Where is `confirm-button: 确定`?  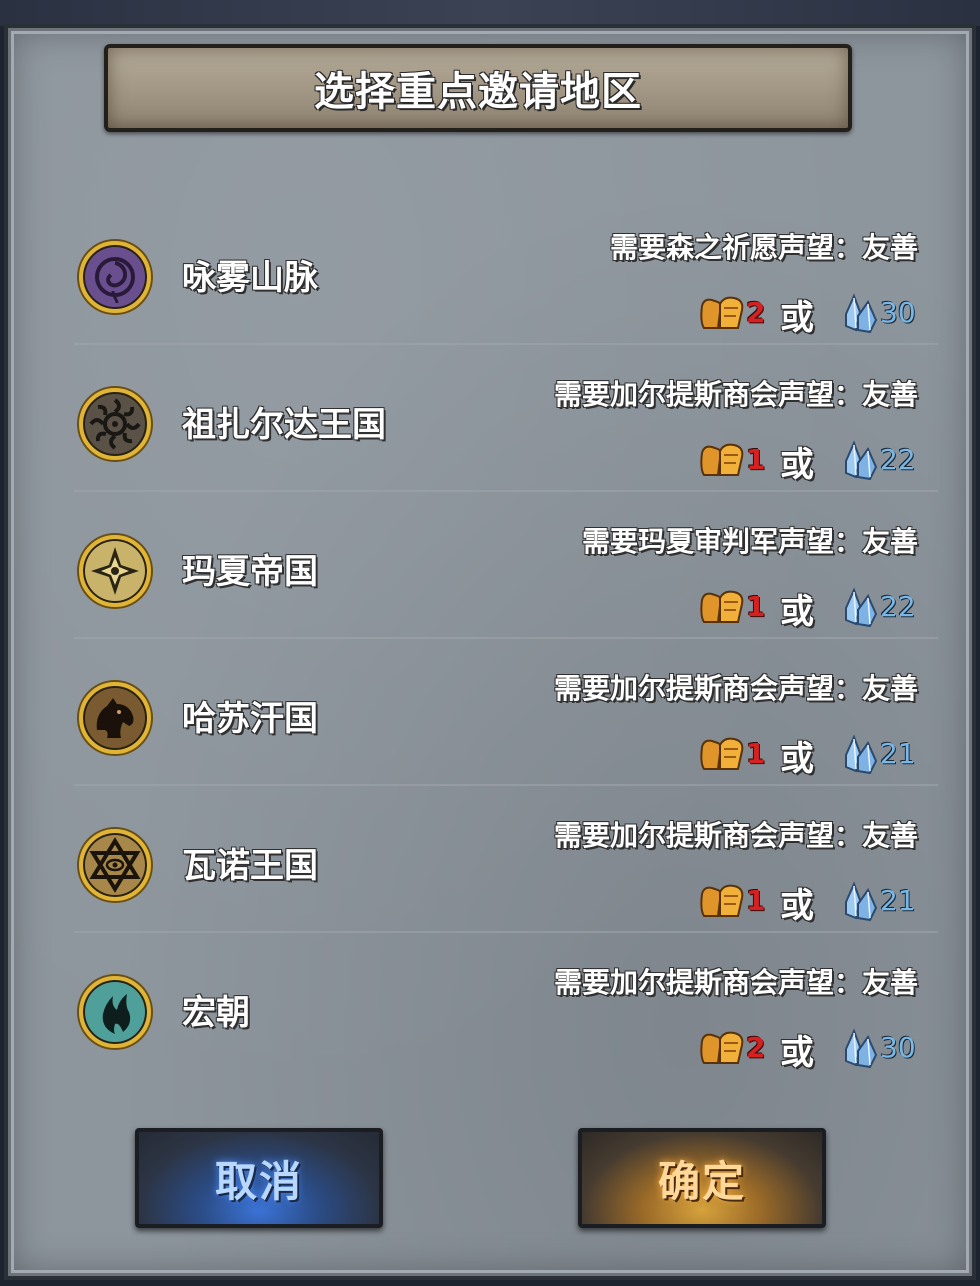 confirm-button: 确定 is located at coordinates (702, 1178).